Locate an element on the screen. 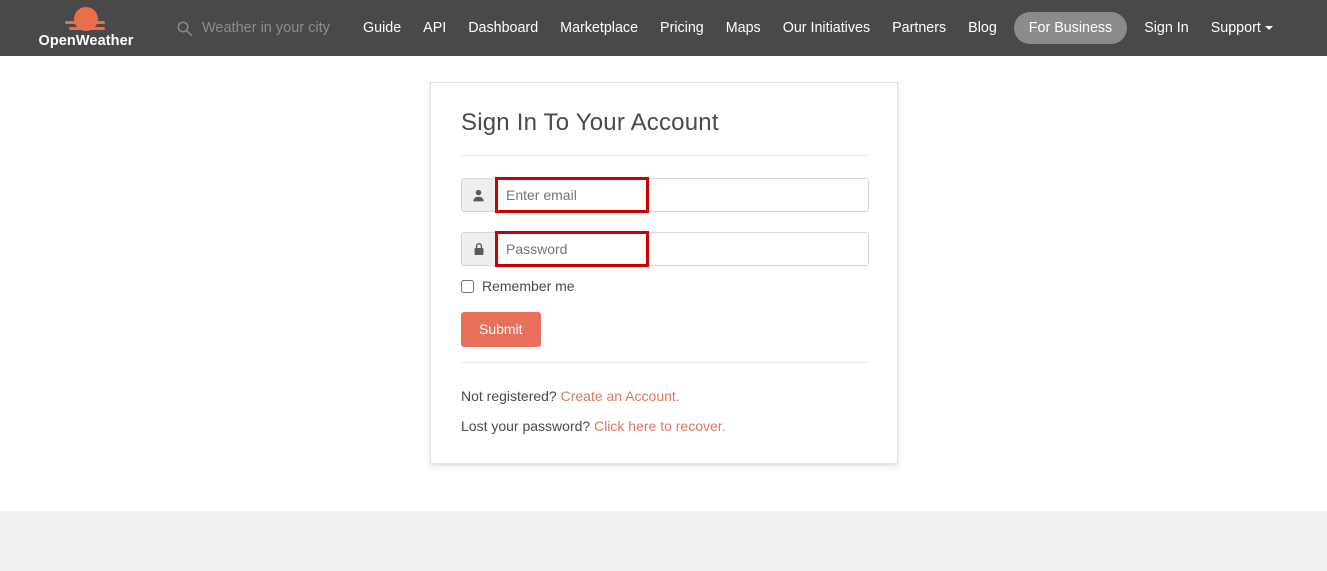 The width and height of the screenshot is (1327, 571). nav-link-dashboard: Dashboard is located at coordinates (503, 28).